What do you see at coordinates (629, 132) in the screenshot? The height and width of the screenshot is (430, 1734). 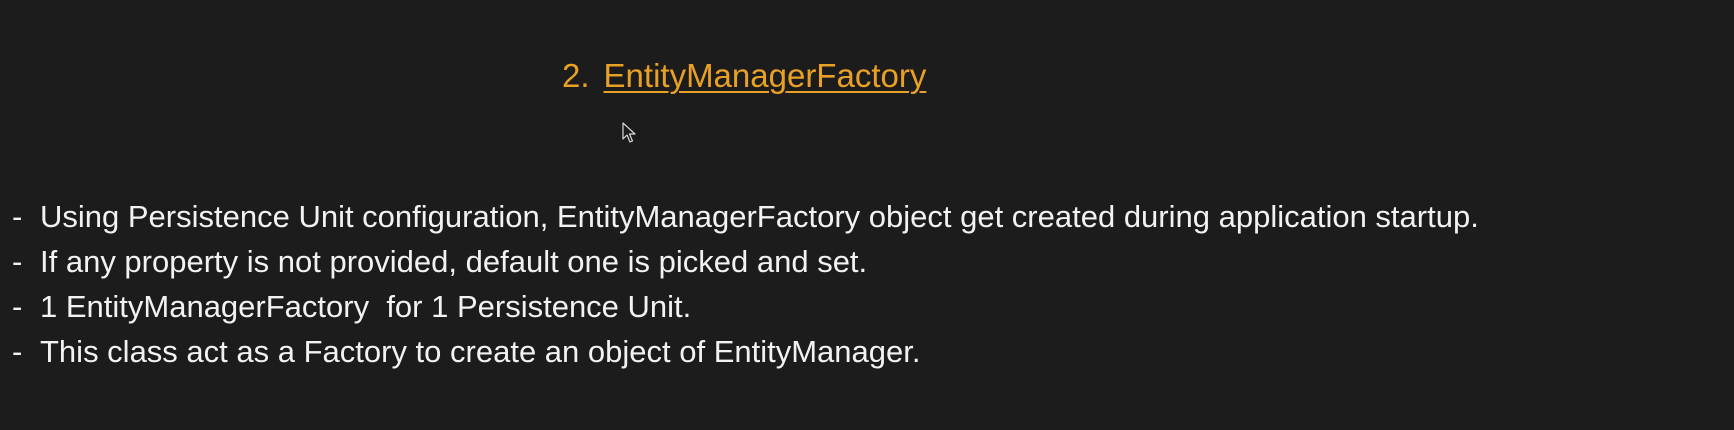 I see `mouse-pointer-icon` at bounding box center [629, 132].